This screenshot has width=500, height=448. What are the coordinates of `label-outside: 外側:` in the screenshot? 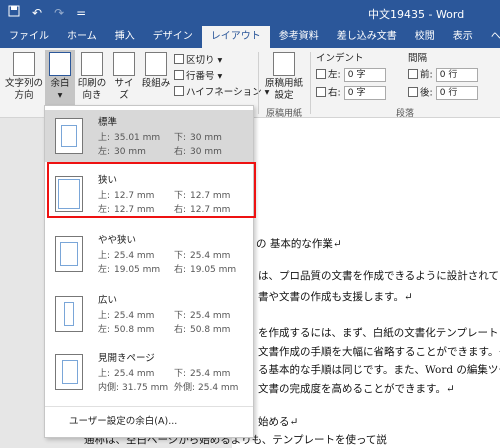 It's located at (185, 388).